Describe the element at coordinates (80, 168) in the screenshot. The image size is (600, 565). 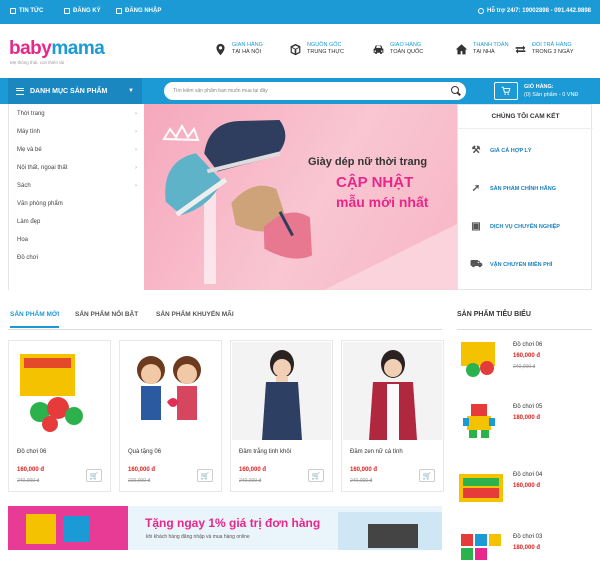
I see `category-item-furniture: Nội thất, ngoại thất ›` at that location.